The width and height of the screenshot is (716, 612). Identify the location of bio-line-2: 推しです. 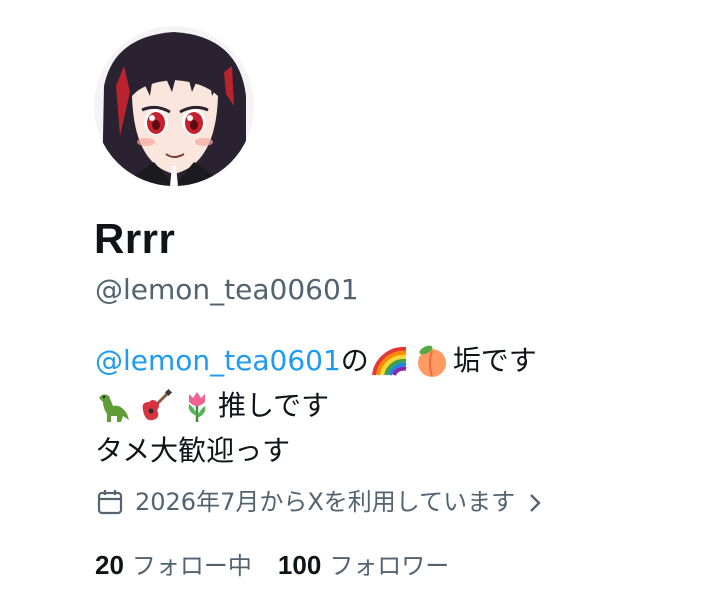
(316, 405).